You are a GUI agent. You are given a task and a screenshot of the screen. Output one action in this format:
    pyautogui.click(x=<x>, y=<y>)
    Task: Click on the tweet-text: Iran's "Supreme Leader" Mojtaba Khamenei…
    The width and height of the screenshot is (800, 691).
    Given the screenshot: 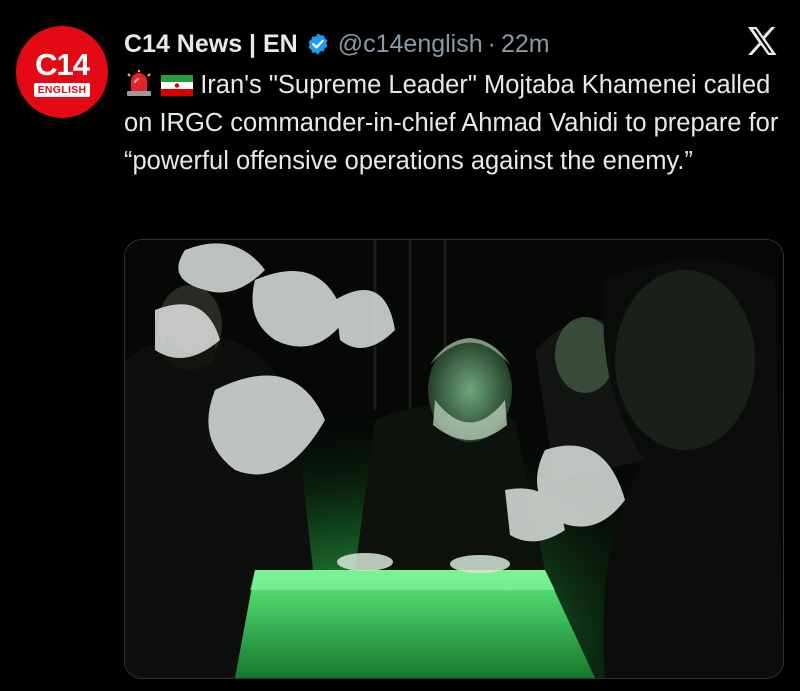 What is the action you would take?
    pyautogui.click(x=454, y=123)
    